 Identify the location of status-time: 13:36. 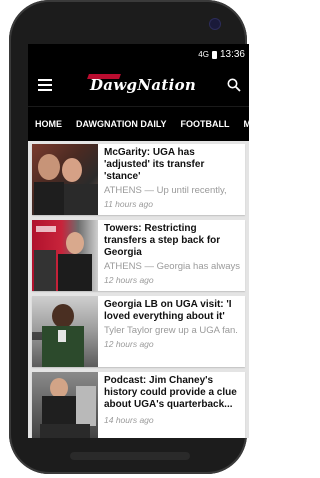
(232, 54).